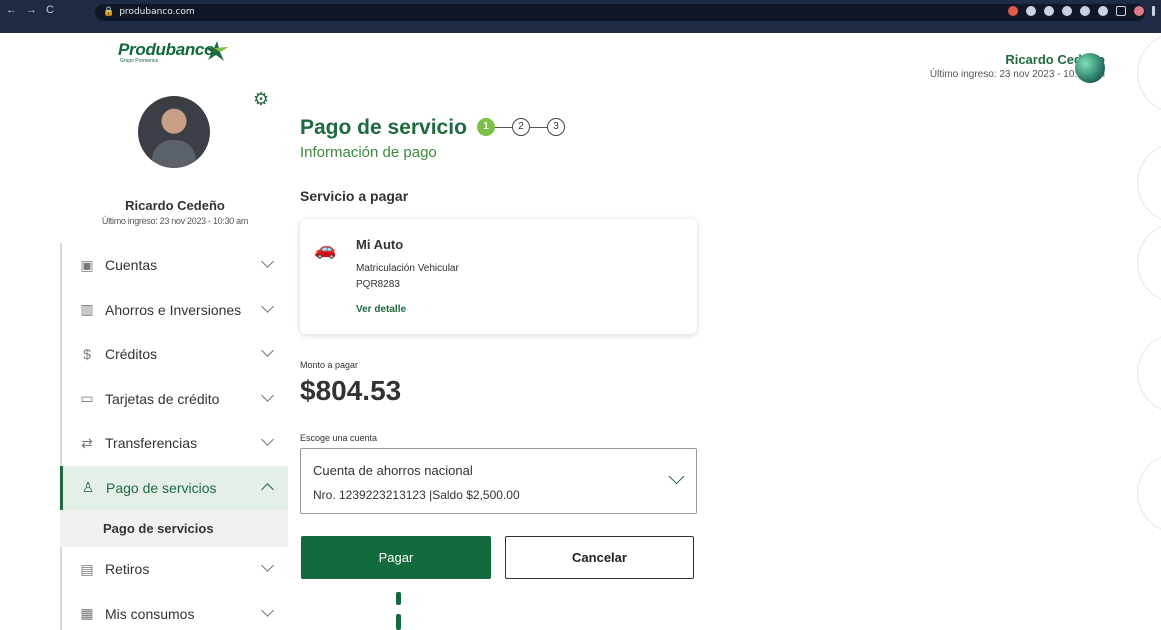 This screenshot has height=630, width=1161. Describe the element at coordinates (1153, 11) in the screenshot. I see `more-icon` at that location.